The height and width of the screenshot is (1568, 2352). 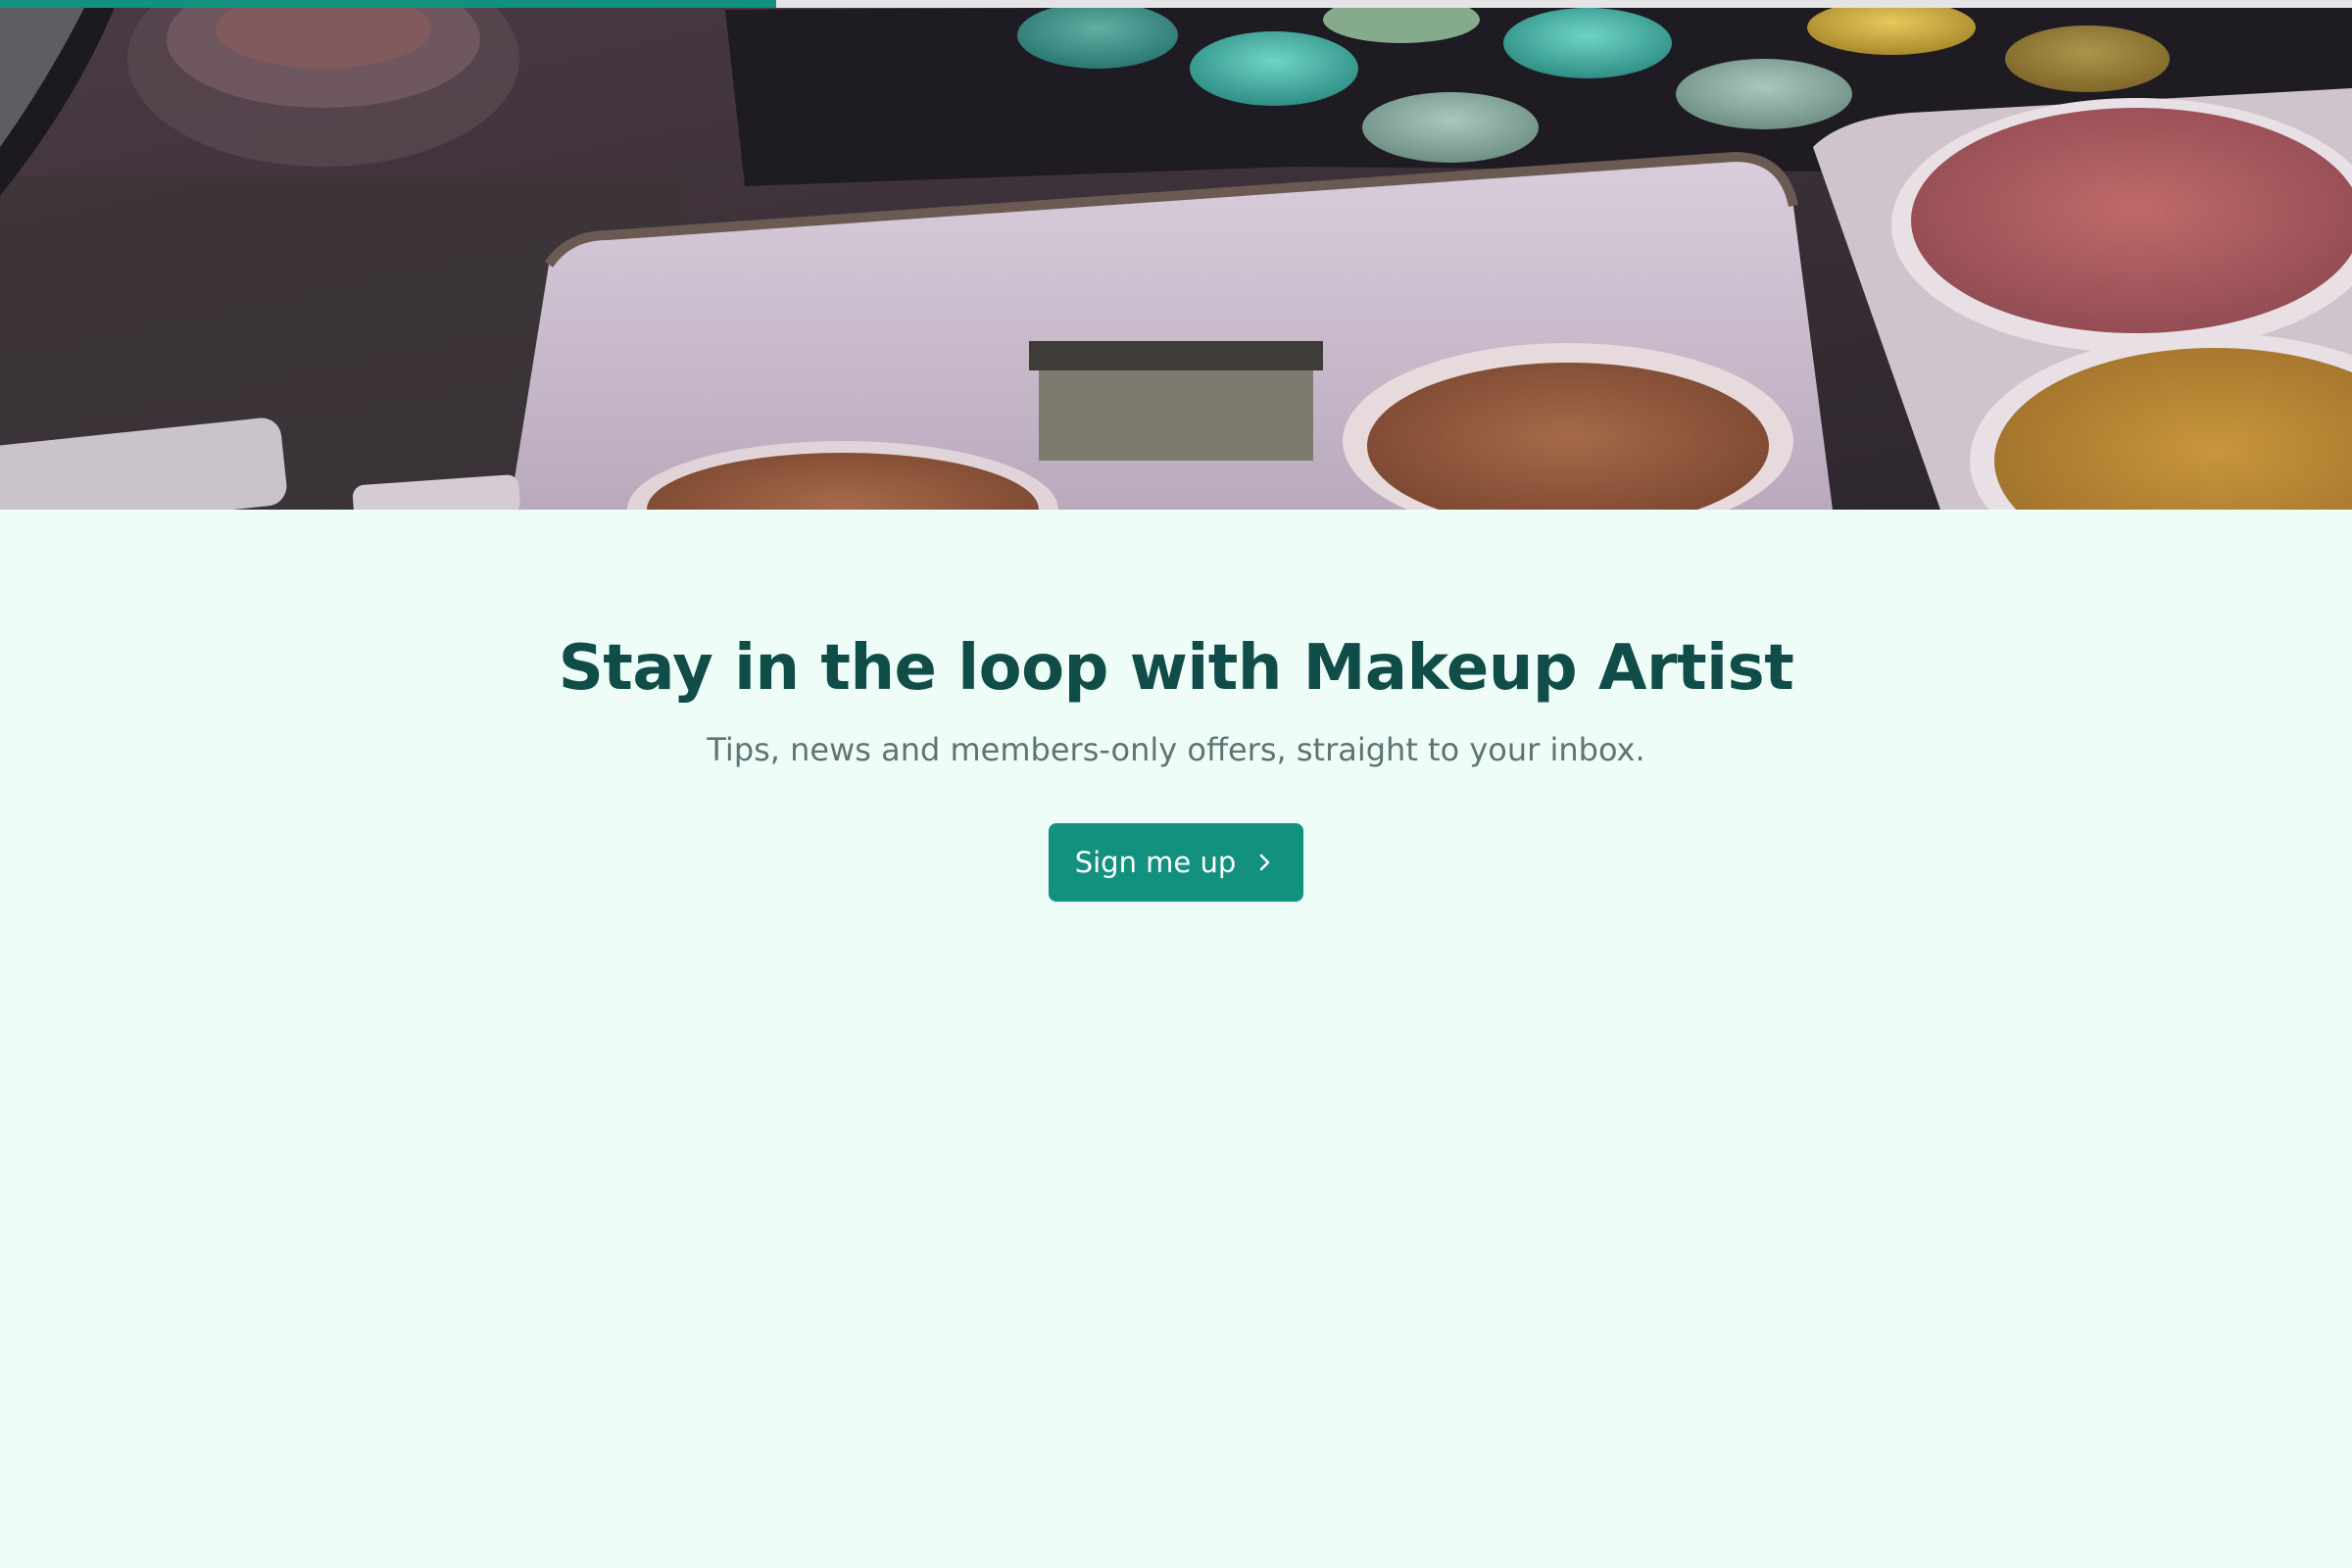 I want to click on progress-fill, so click(x=388, y=4).